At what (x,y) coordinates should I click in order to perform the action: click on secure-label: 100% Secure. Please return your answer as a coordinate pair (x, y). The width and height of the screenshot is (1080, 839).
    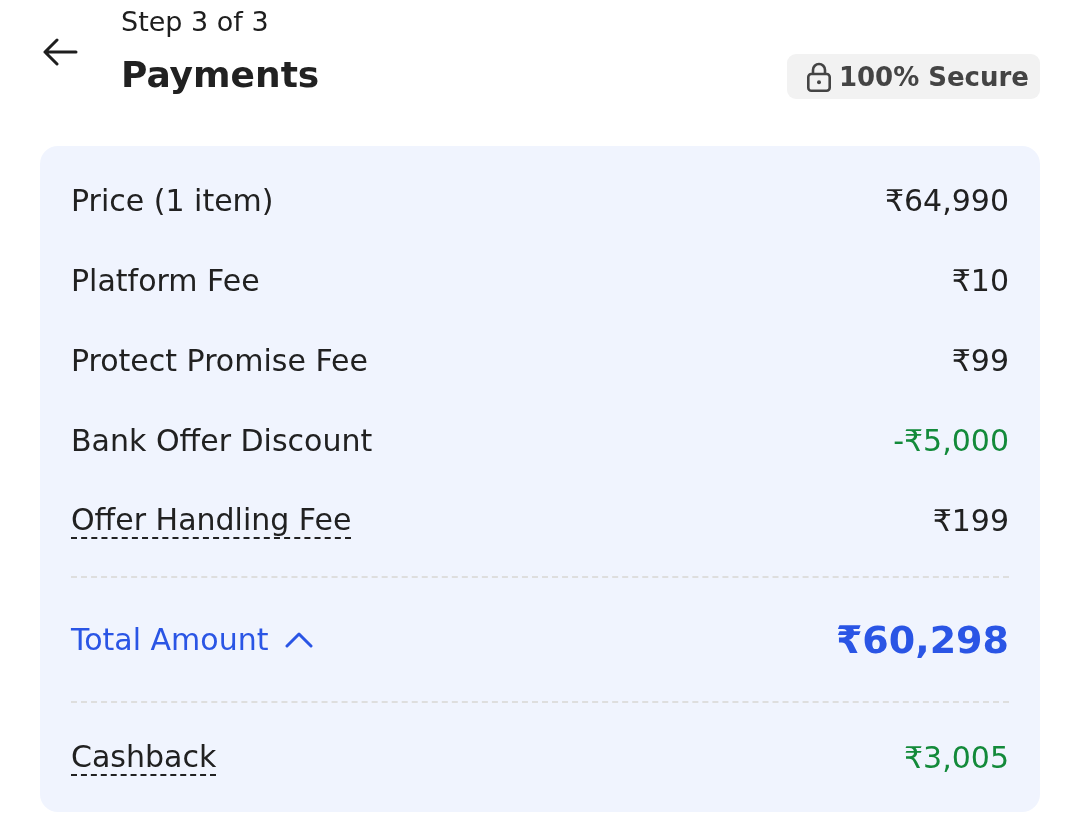
    Looking at the image, I should click on (933, 76).